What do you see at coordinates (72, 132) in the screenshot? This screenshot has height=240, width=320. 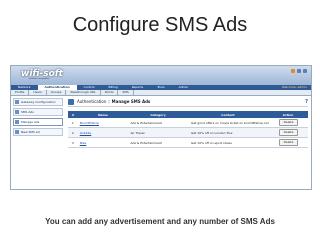 I see `row-number: 2` at bounding box center [72, 132].